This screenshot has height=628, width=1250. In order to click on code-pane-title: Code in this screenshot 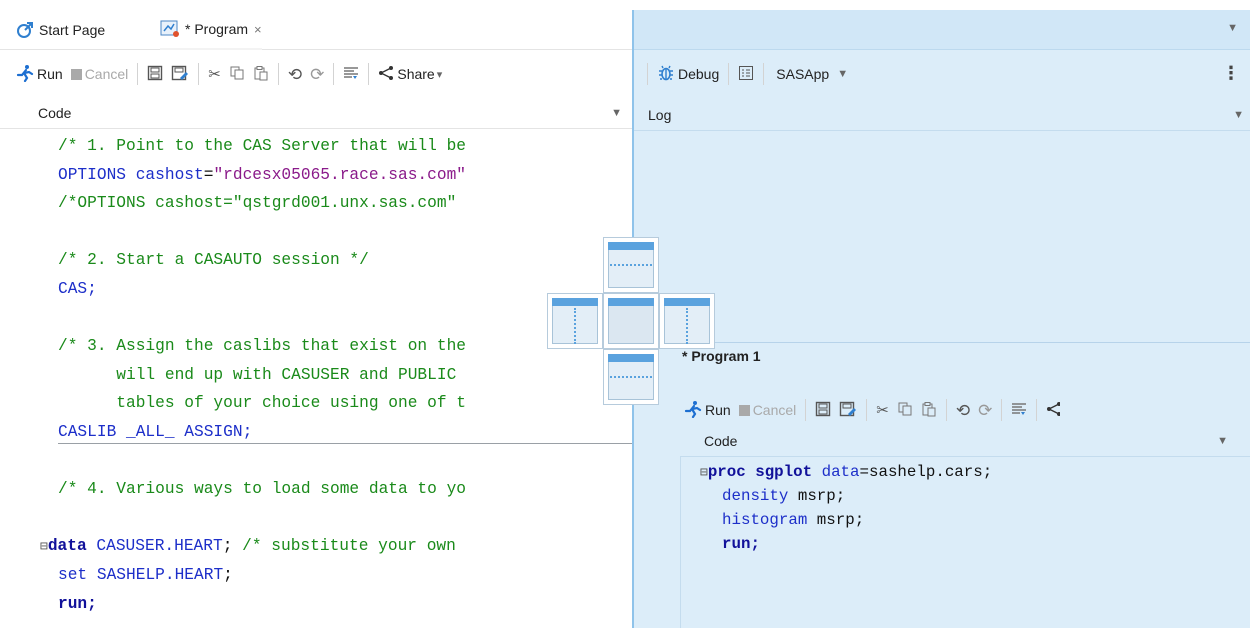, I will do `click(721, 441)`.